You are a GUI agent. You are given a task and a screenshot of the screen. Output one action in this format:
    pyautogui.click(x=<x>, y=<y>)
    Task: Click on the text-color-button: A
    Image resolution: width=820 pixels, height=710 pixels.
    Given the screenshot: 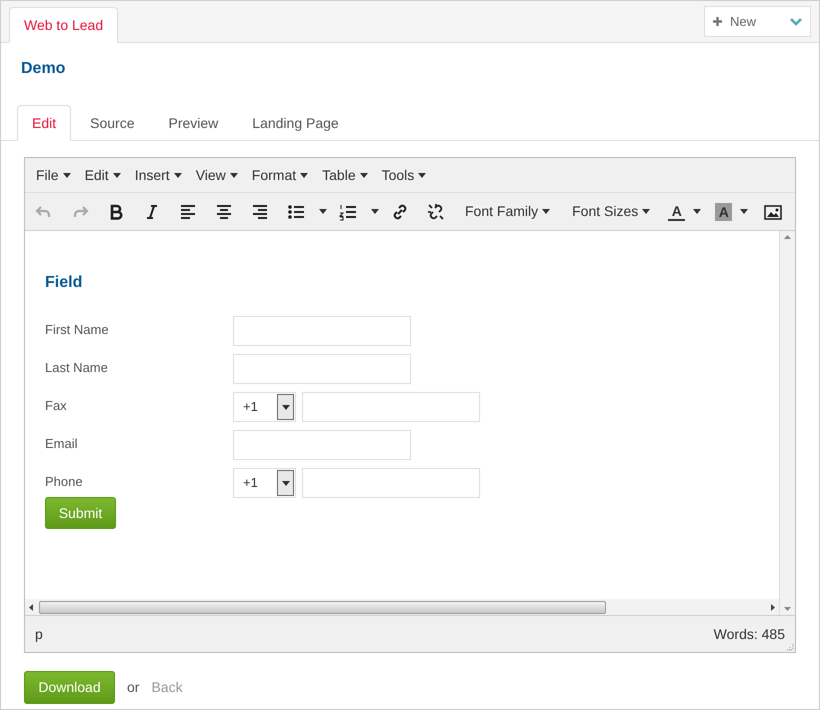 What is the action you would take?
    pyautogui.click(x=677, y=211)
    